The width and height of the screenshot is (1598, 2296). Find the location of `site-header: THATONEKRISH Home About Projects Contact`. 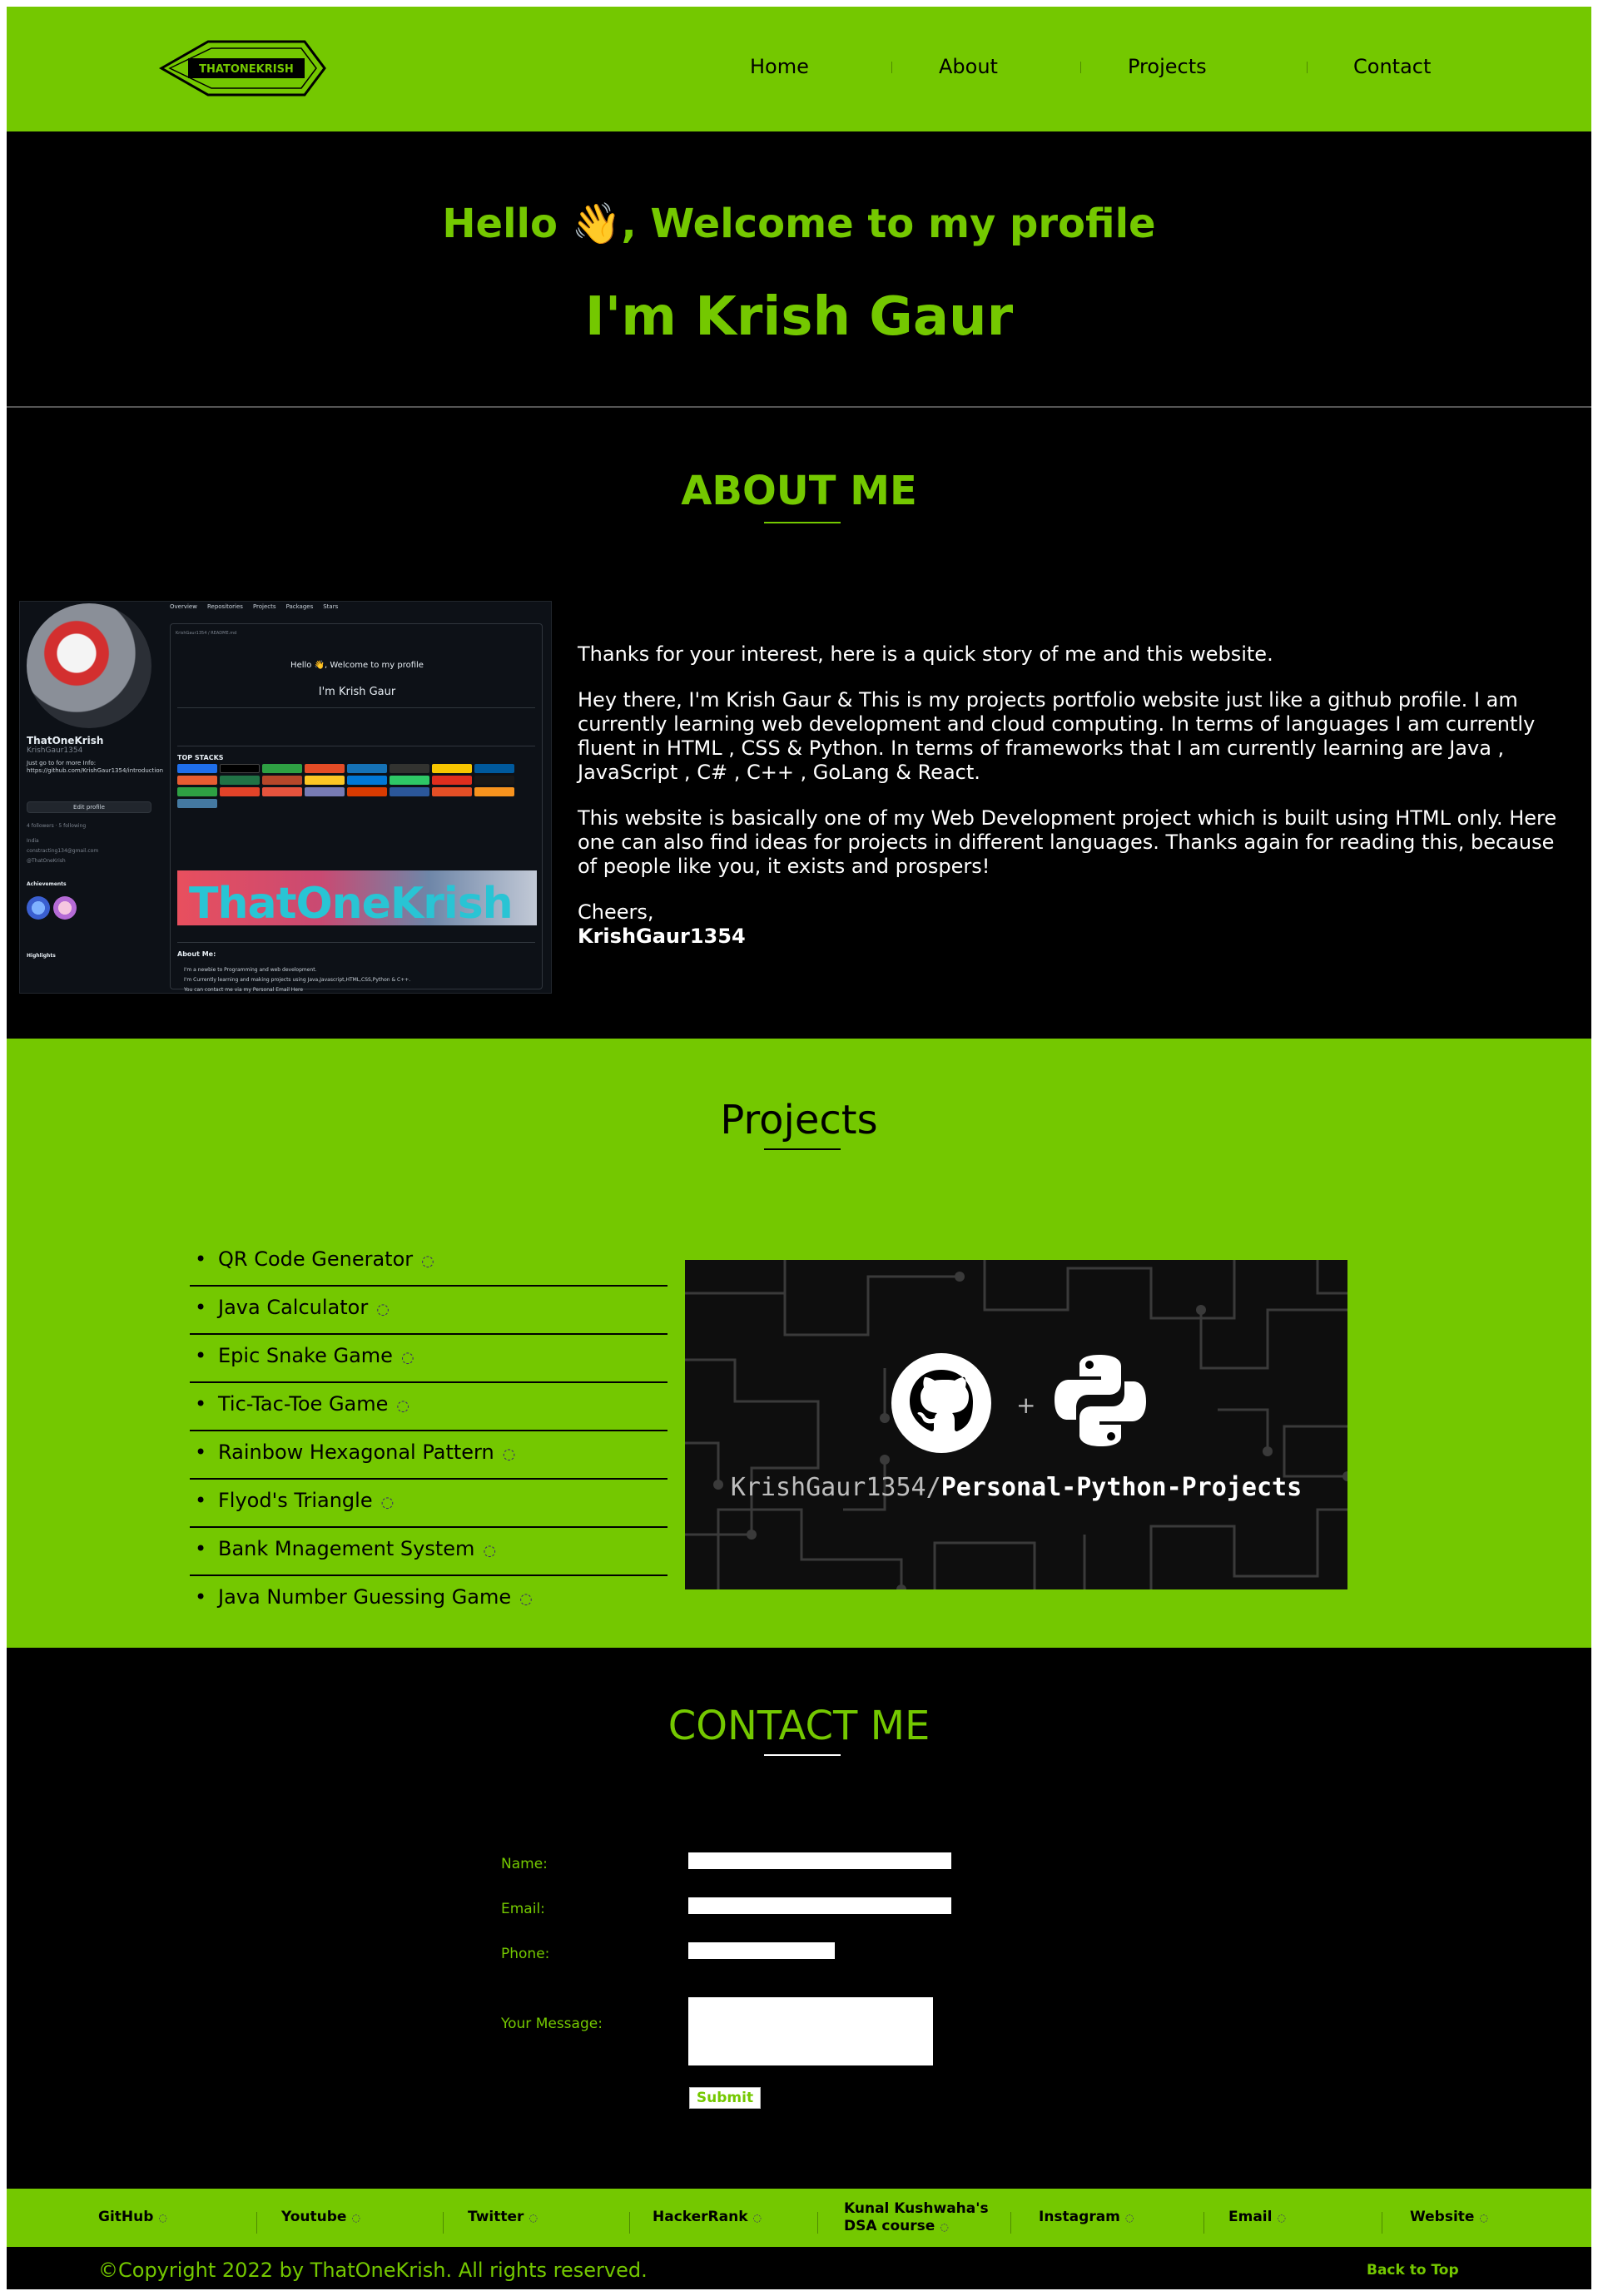

site-header: THATONEKRISH Home About Projects Contact is located at coordinates (799, 69).